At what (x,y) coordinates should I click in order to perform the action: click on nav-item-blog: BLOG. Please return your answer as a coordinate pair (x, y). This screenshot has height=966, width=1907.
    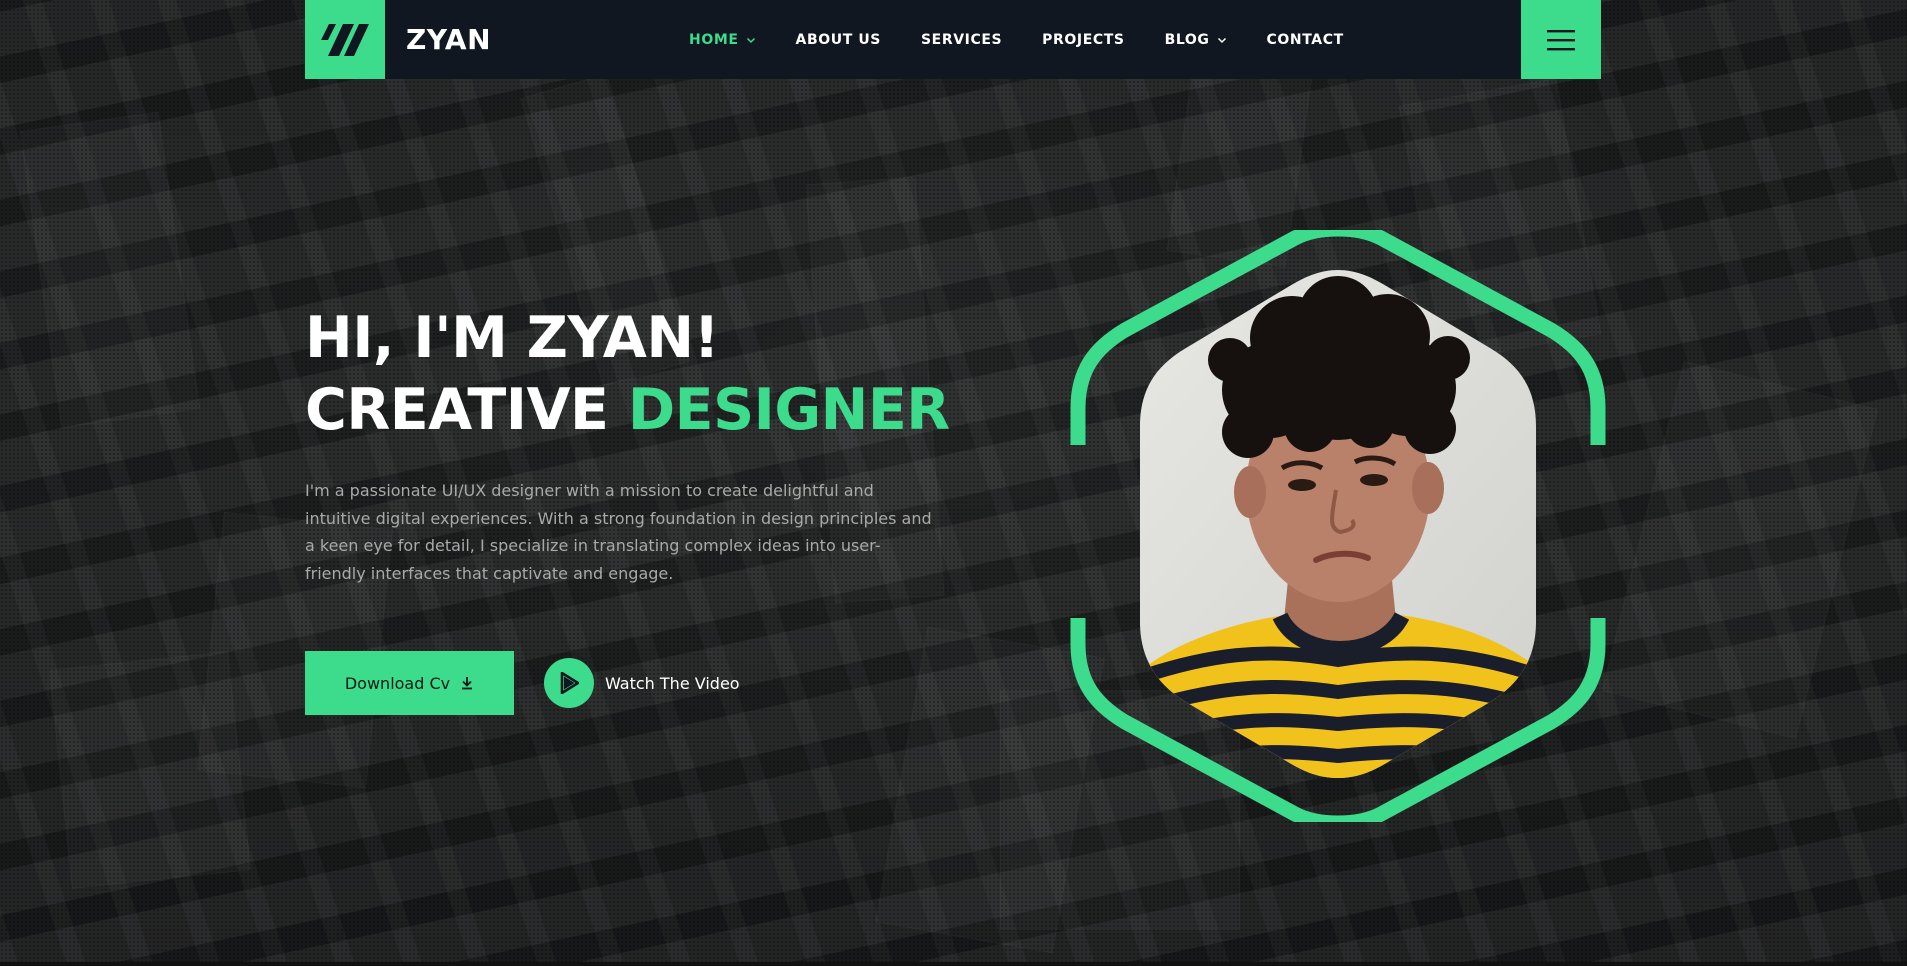
    Looking at the image, I should click on (1196, 40).